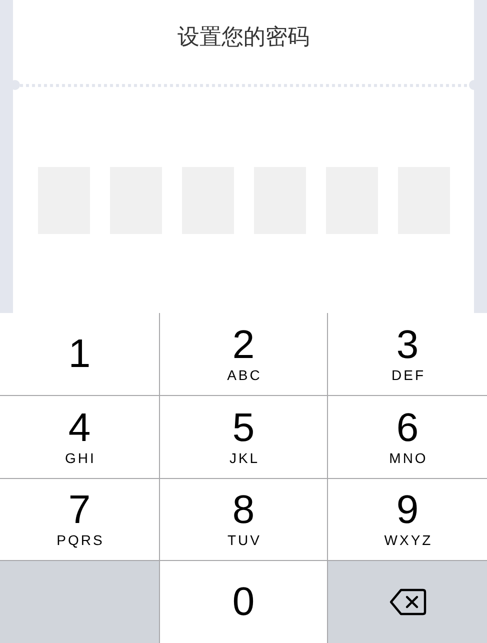 The image size is (487, 643). What do you see at coordinates (243, 602) in the screenshot?
I see `keypad-key: 0` at bounding box center [243, 602].